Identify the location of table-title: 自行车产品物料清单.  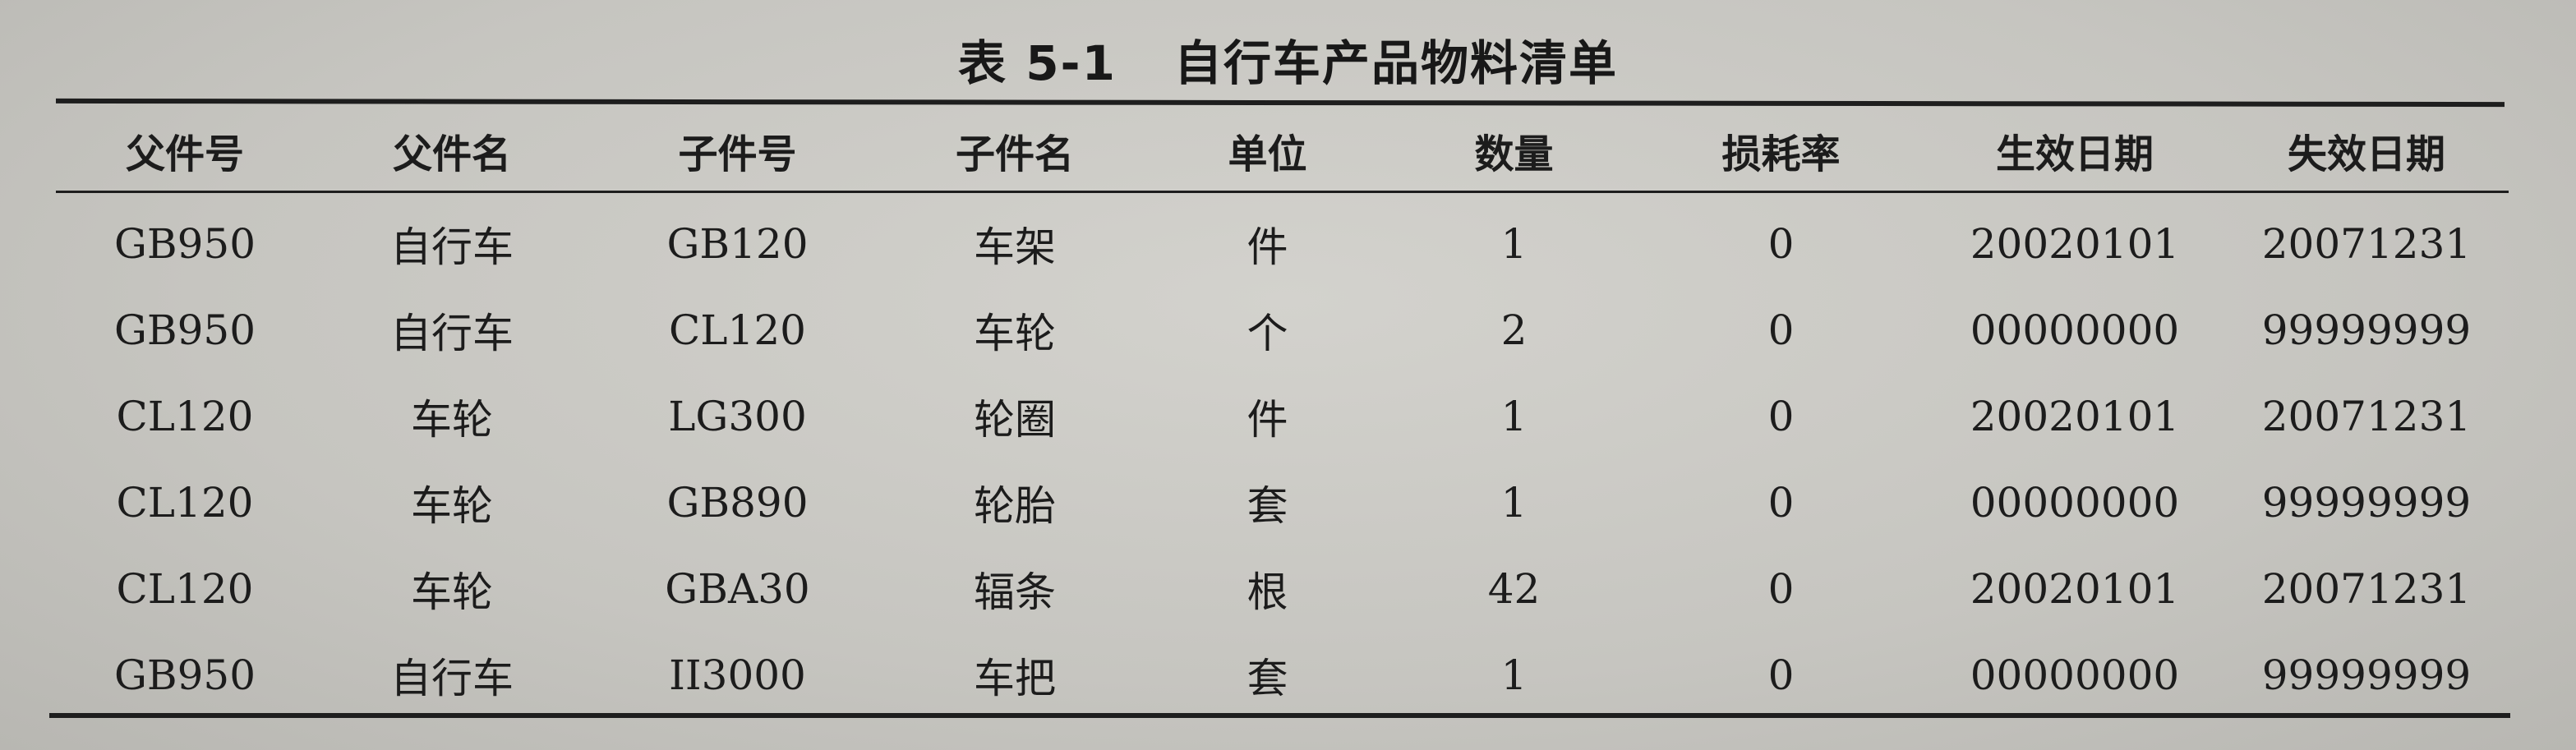
(1395, 63).